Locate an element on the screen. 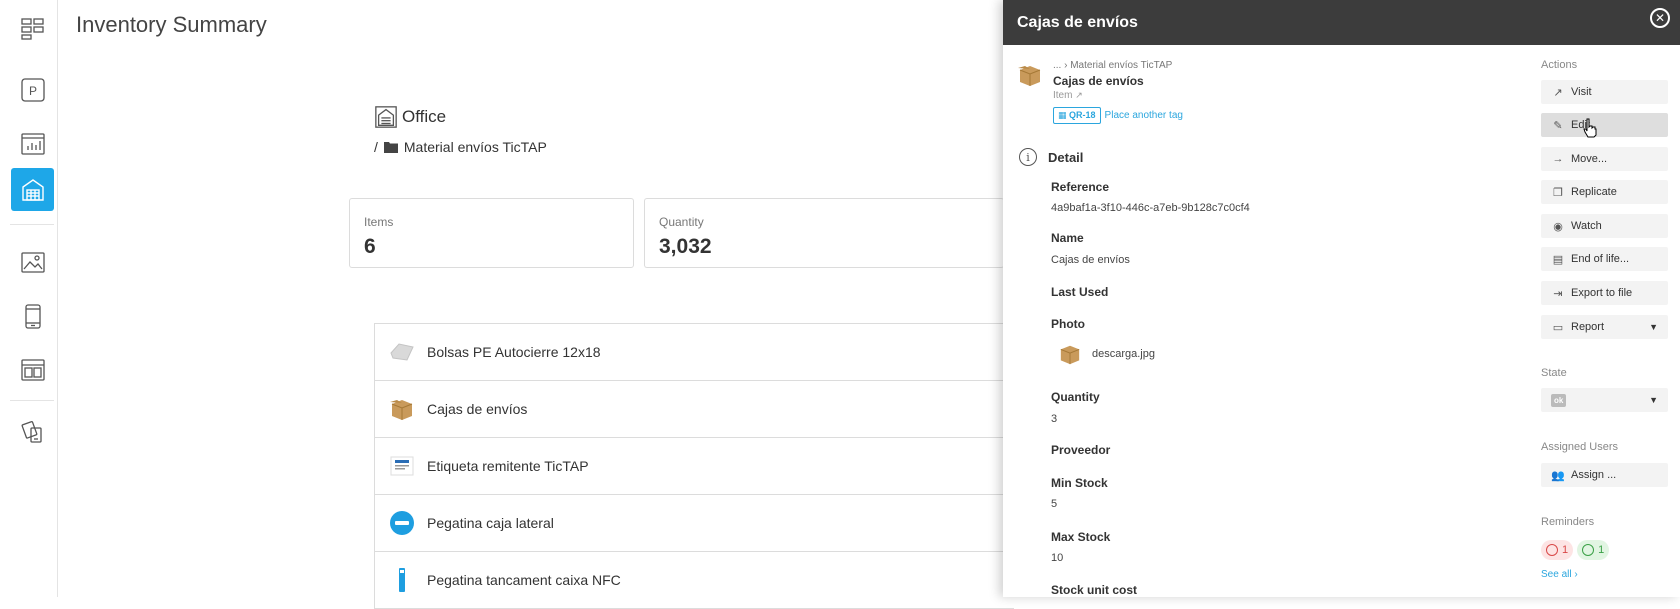 This screenshot has width=1680, height=609. max-stock-value: 10 is located at coordinates (1057, 558).